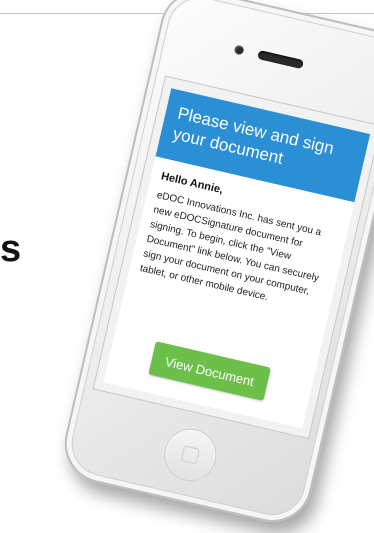 This screenshot has height=533, width=374. I want to click on camera-icon, so click(239, 50).